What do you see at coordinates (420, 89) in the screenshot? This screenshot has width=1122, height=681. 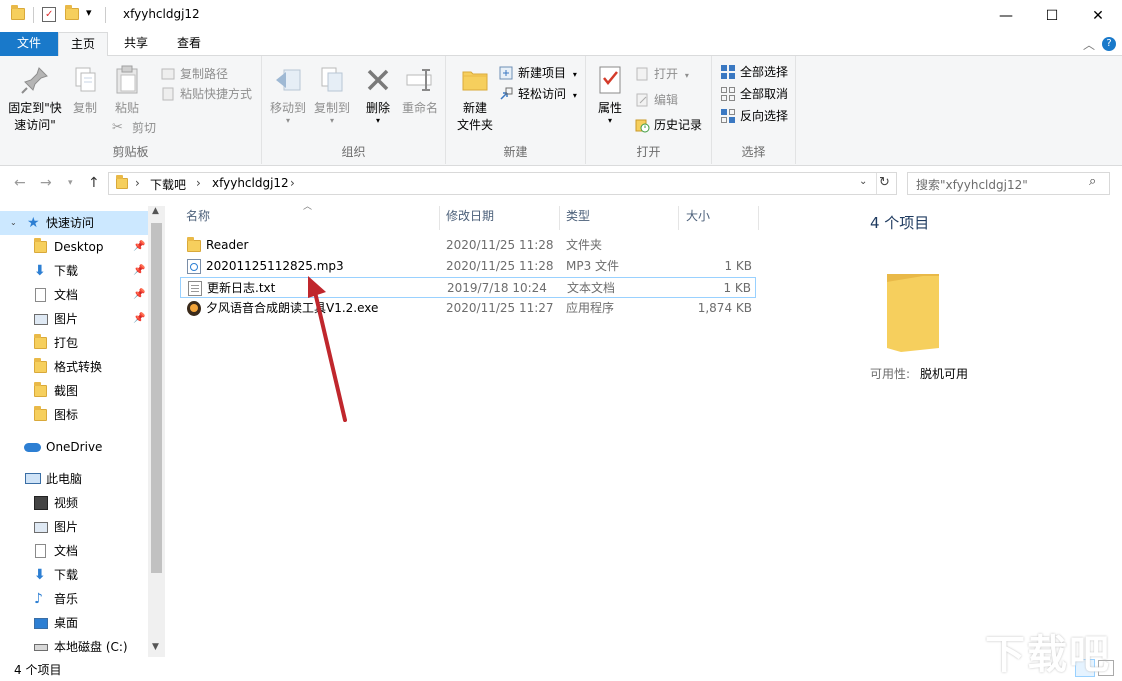 I see `rename-button: 重命名` at bounding box center [420, 89].